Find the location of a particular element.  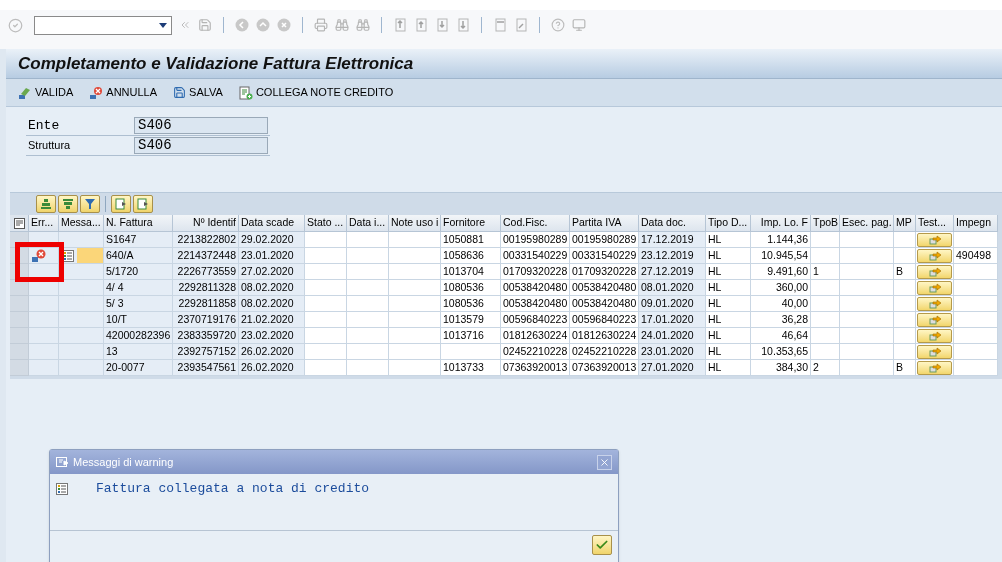

find-icon is located at coordinates (342, 25).